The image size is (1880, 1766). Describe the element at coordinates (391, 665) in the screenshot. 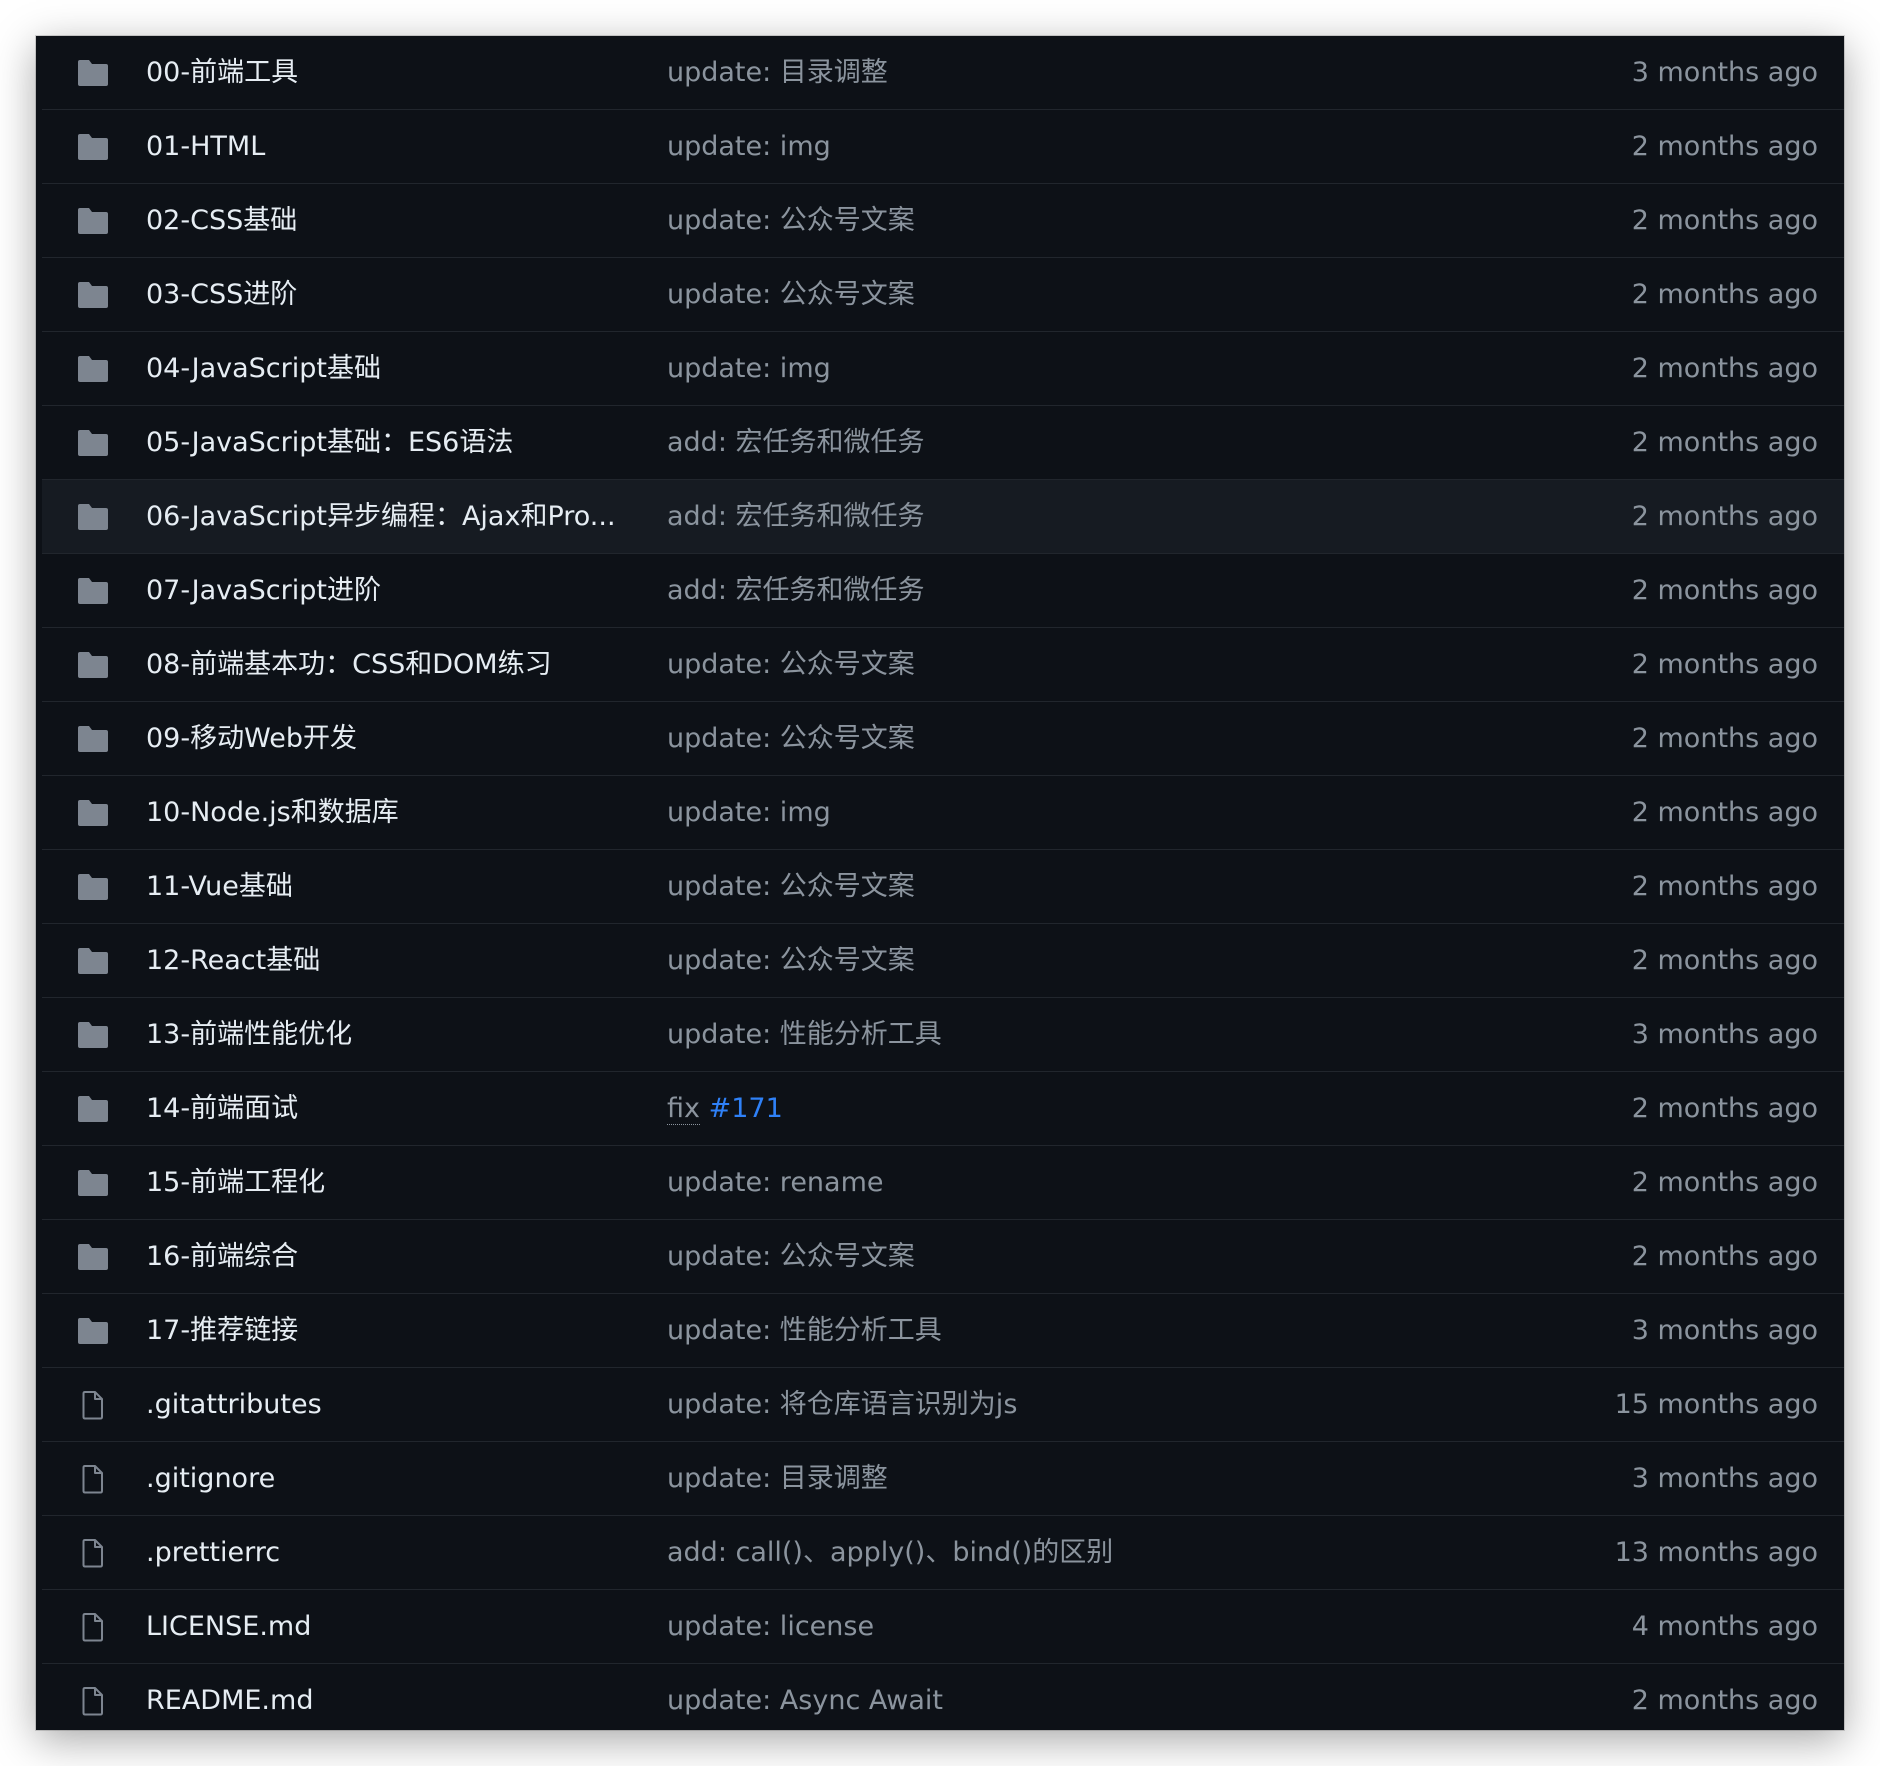

I see `folder-name-link: 08-前端基本功：CSS和DOM练习` at that location.